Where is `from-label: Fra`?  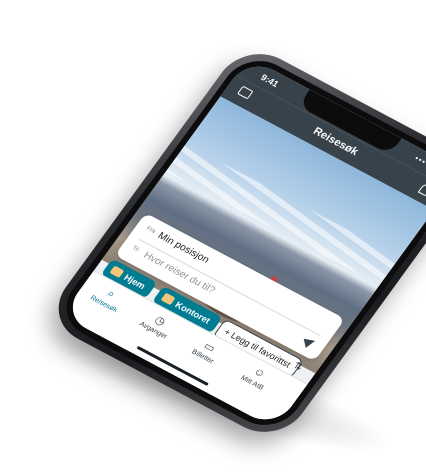 from-label: Fra is located at coordinates (150, 230).